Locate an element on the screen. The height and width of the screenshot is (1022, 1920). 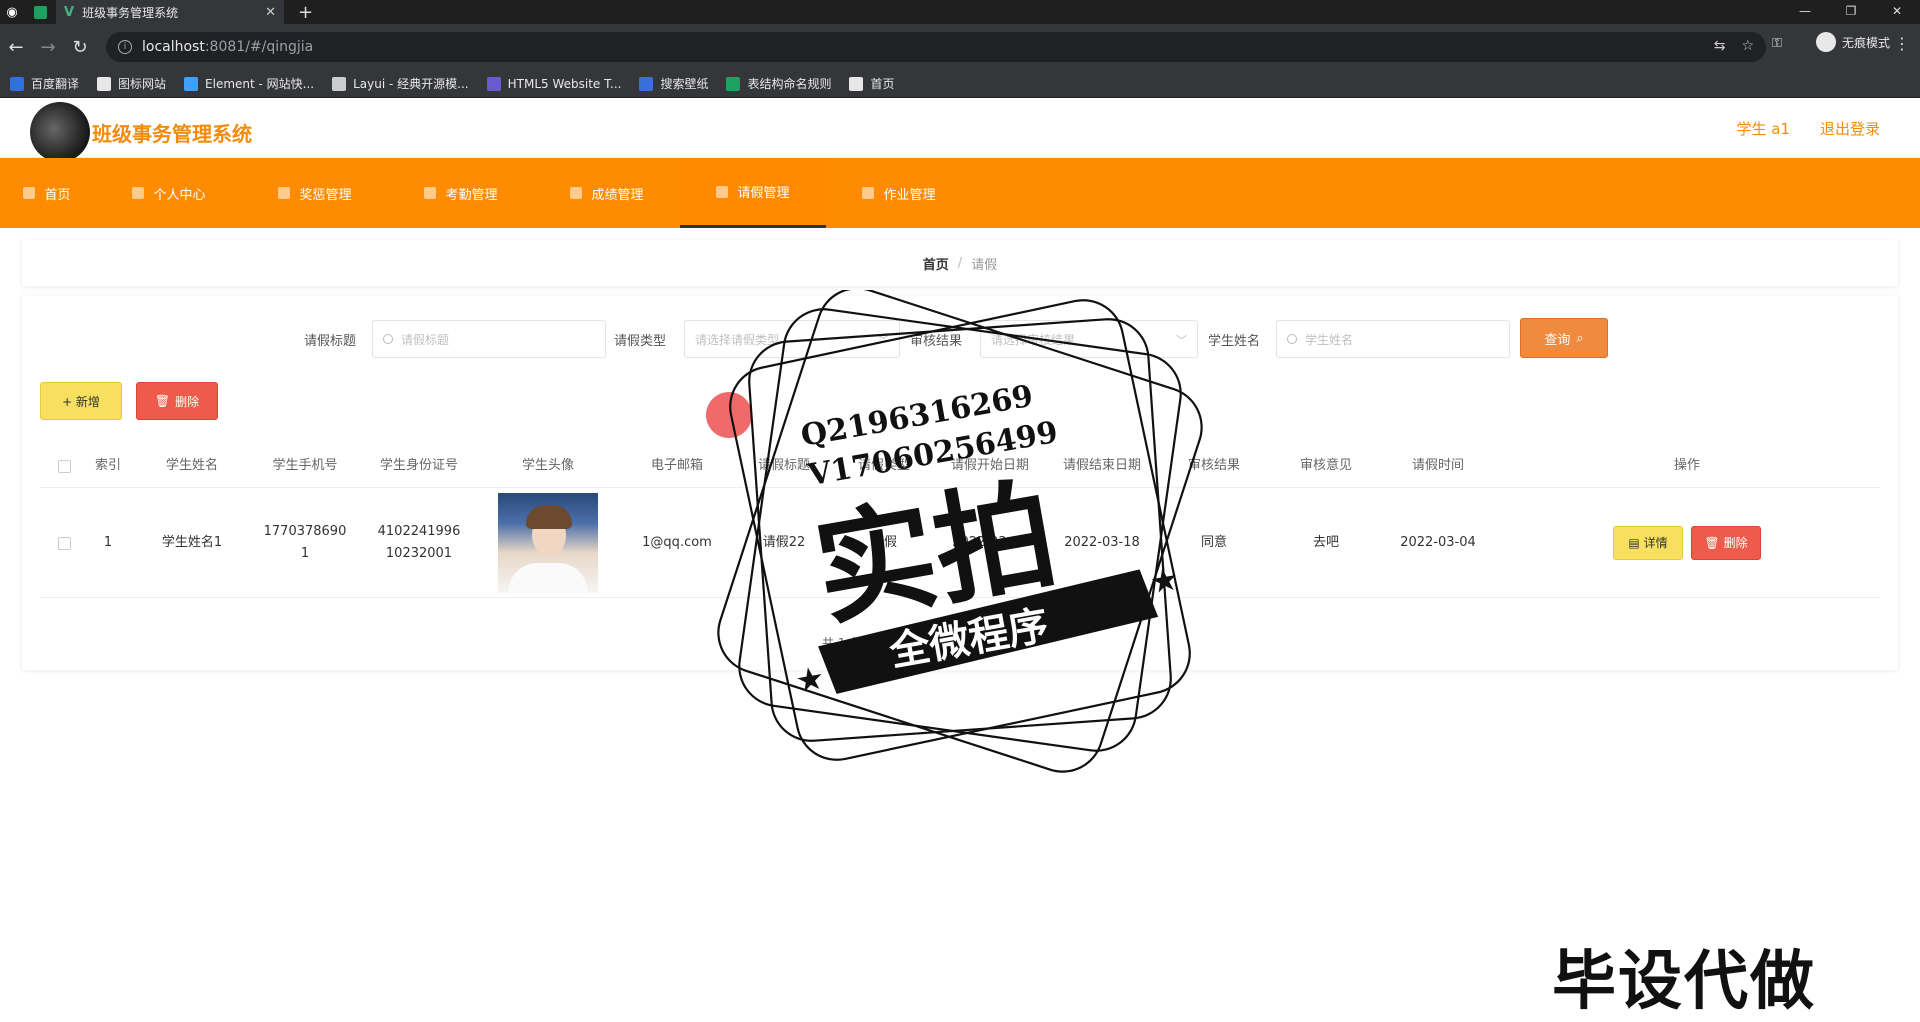
nav-item-attendance: 考勤管理 is located at coordinates (461, 193).